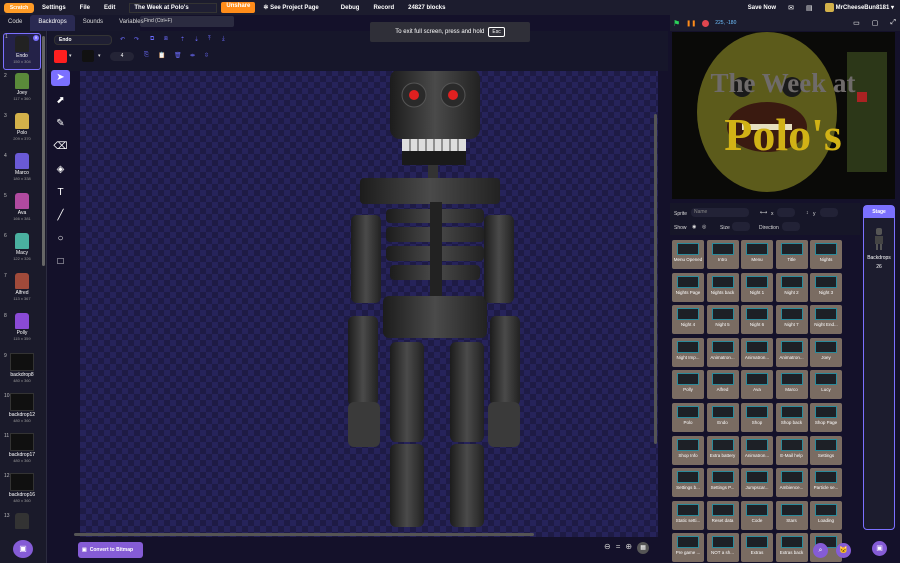 This screenshot has width=900, height=563. Describe the element at coordinates (722, 417) in the screenshot. I see `sprite-item: Endo` at that location.